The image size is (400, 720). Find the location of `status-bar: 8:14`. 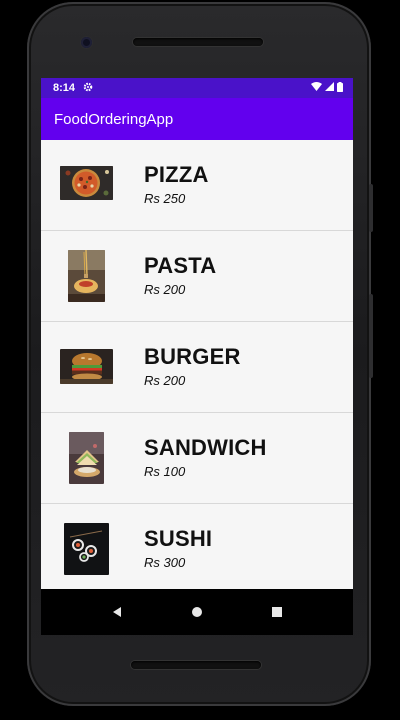

status-bar: 8:14 is located at coordinates (197, 88).